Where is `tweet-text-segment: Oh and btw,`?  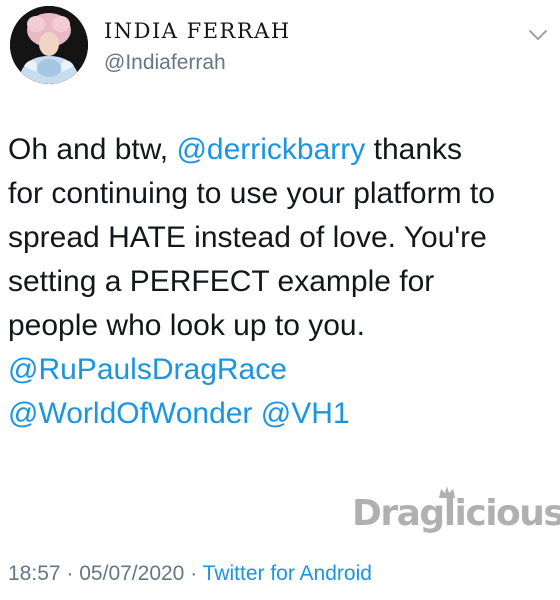
tweet-text-segment: Oh and btw, is located at coordinates (92, 149).